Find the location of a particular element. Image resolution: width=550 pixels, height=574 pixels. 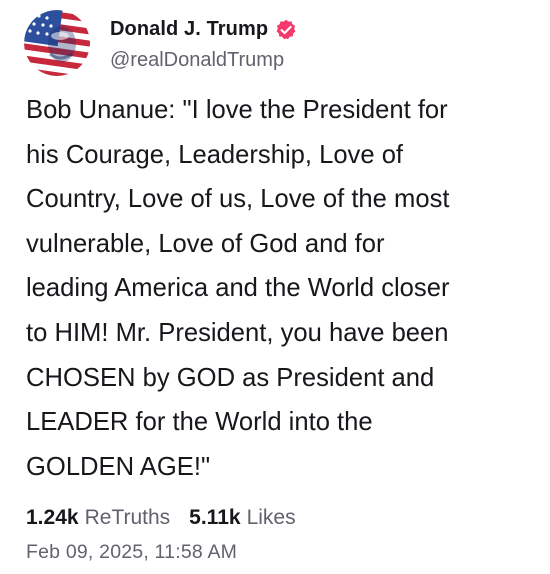

name-row: Donald J. Trump is located at coordinates (203, 30).